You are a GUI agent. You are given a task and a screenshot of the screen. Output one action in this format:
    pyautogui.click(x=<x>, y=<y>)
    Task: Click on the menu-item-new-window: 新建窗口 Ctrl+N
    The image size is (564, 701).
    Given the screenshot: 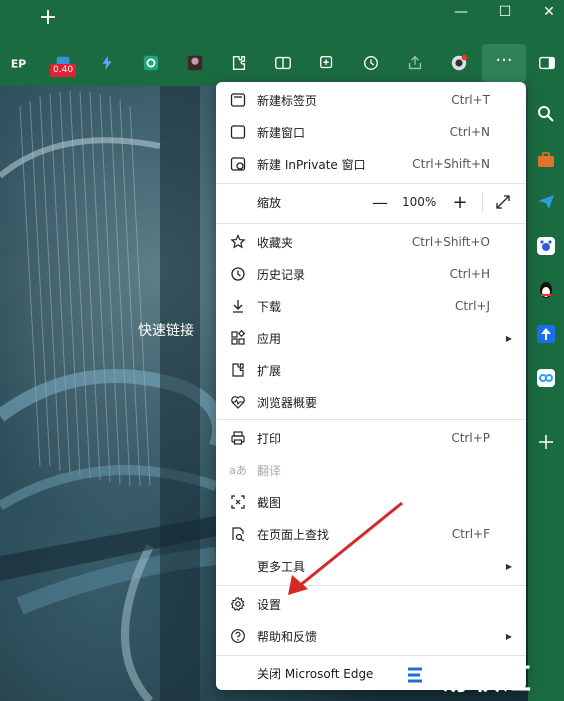 What is the action you would take?
    pyautogui.click(x=371, y=132)
    